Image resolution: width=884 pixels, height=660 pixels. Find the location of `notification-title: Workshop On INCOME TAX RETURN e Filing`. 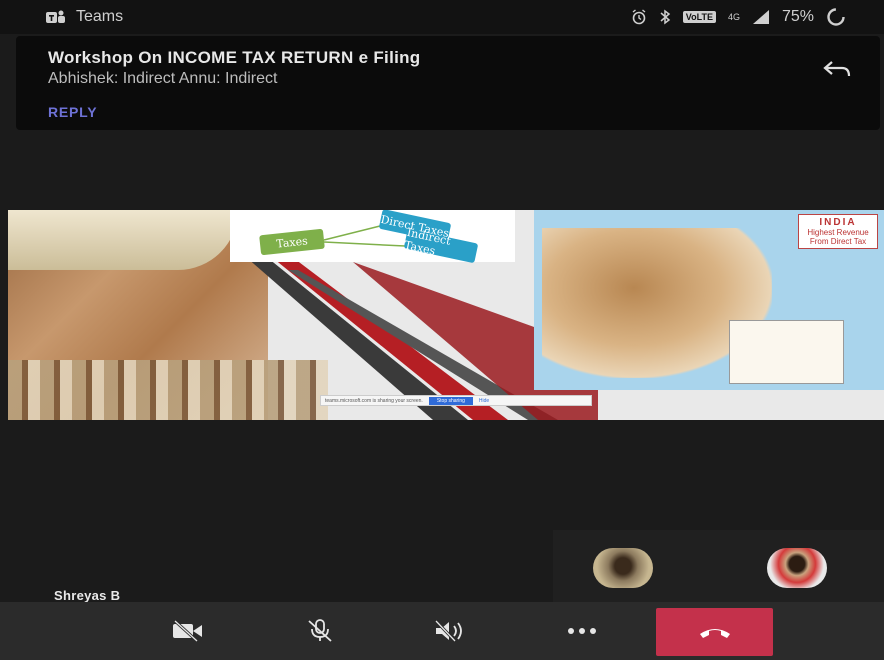

notification-title: Workshop On INCOME TAX RETURN e Filing is located at coordinates (234, 57).